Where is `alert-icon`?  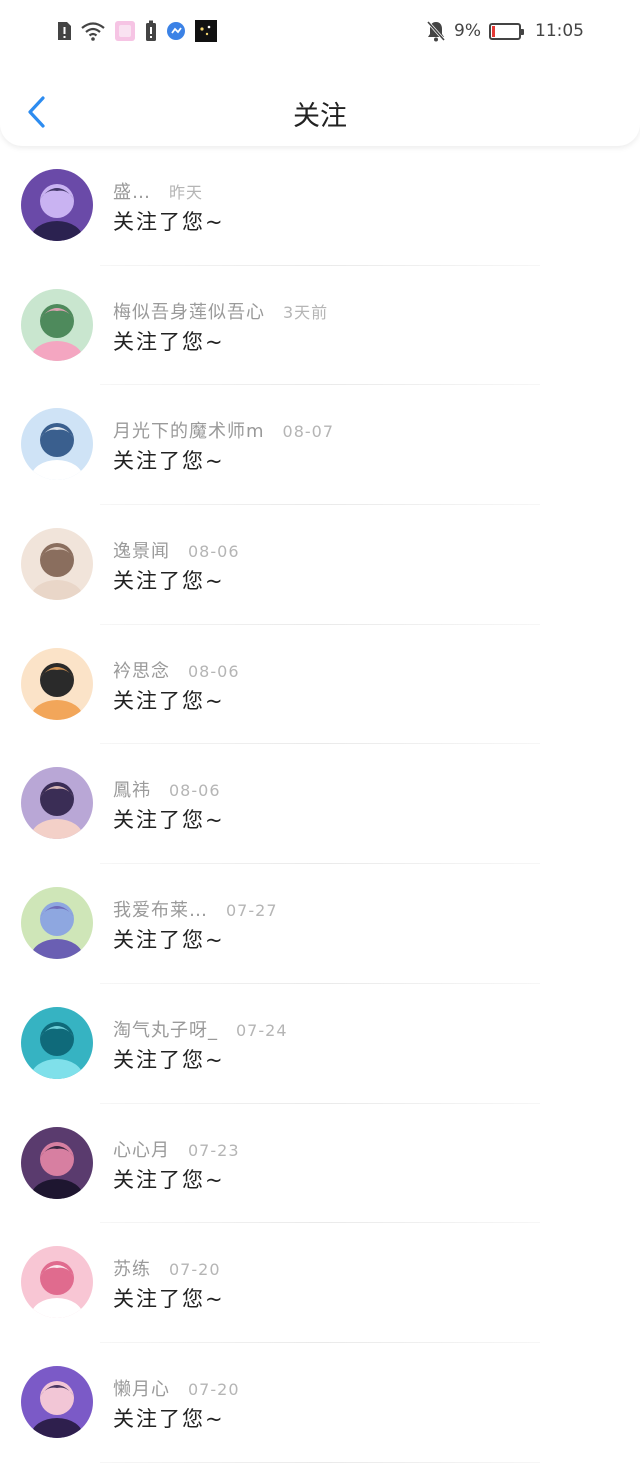
alert-icon is located at coordinates (64, 31).